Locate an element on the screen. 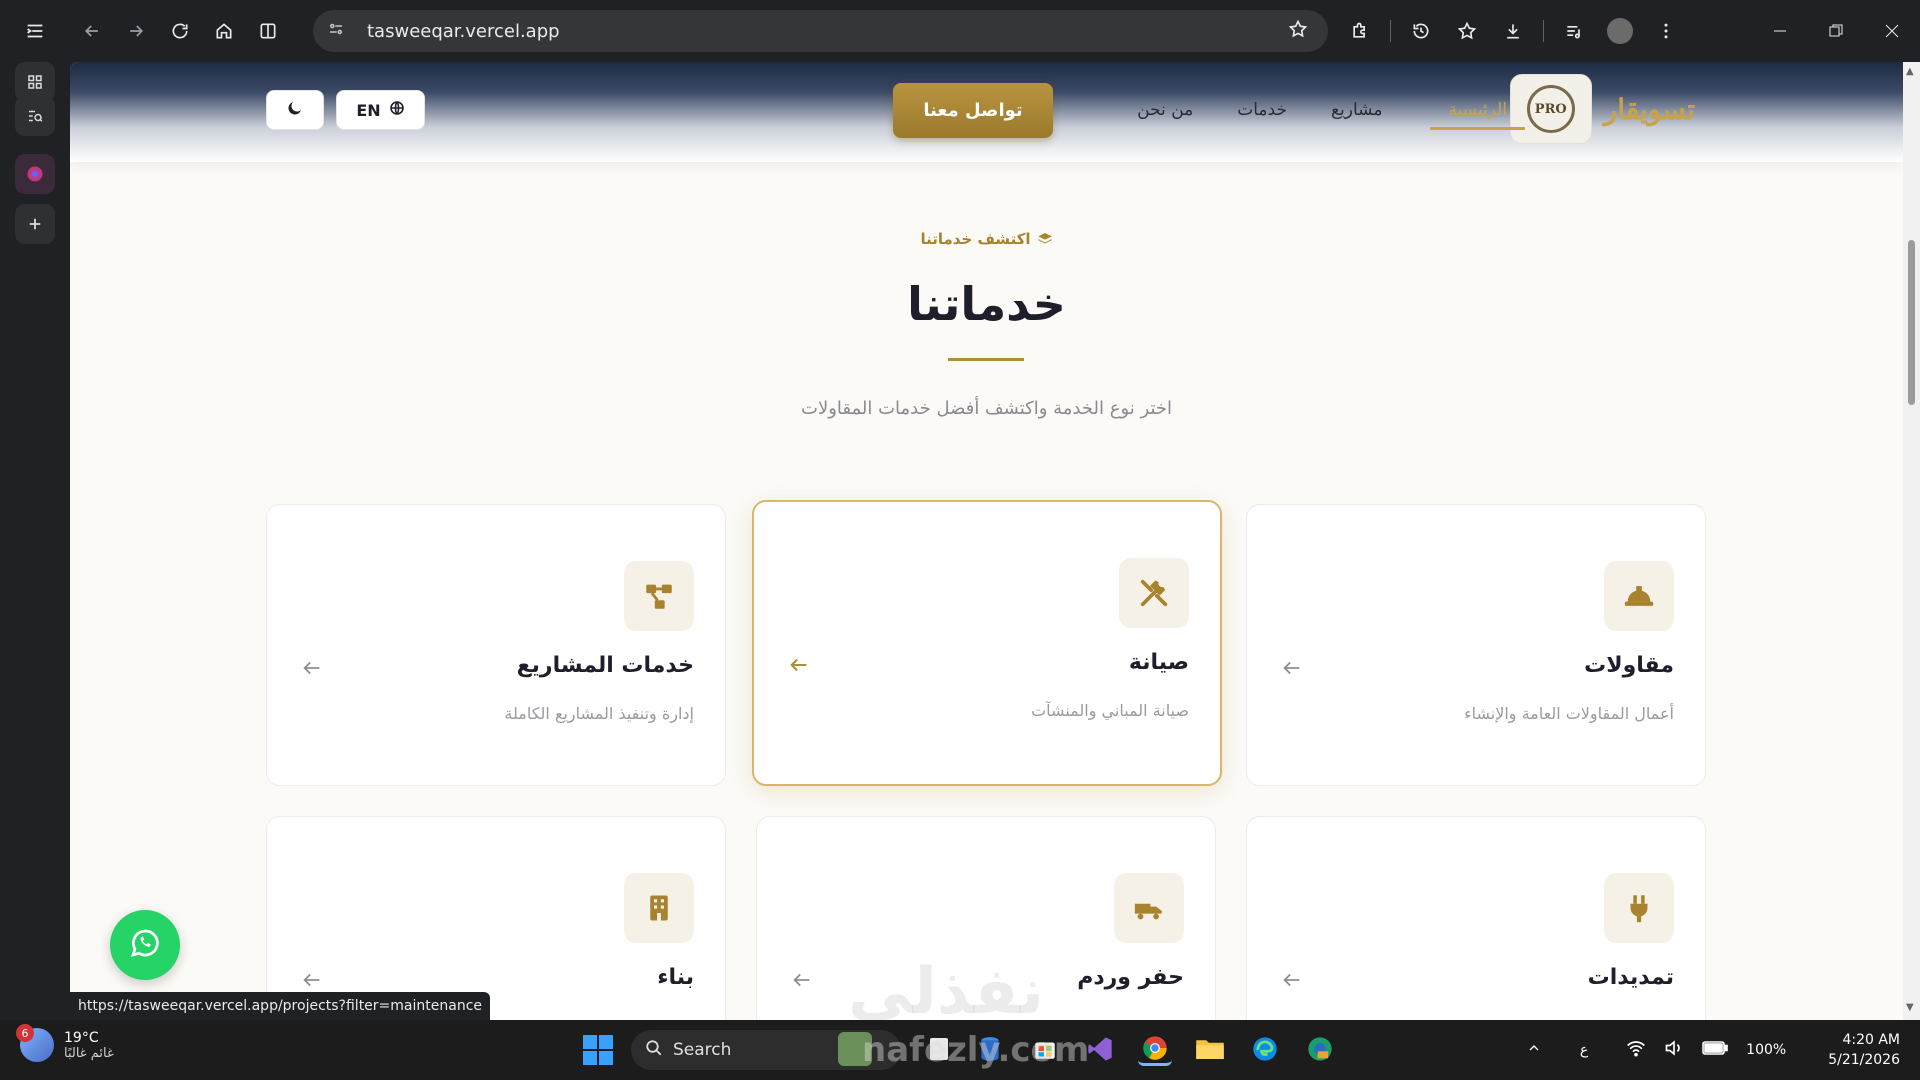 The image size is (1920, 1080). restore-icon is located at coordinates (1836, 31).